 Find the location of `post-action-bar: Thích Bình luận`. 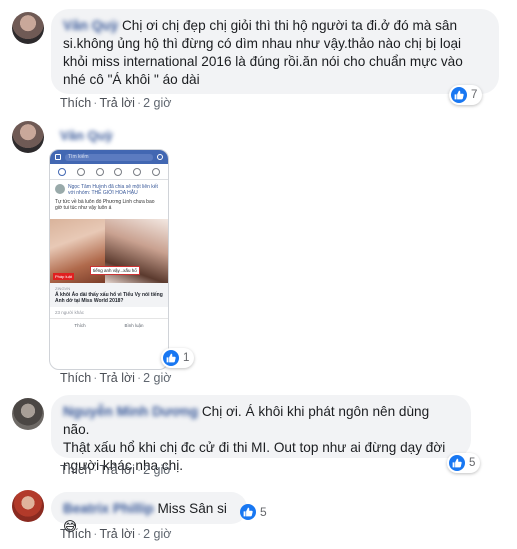

post-action-bar: Thích Bình luận is located at coordinates (109, 325).